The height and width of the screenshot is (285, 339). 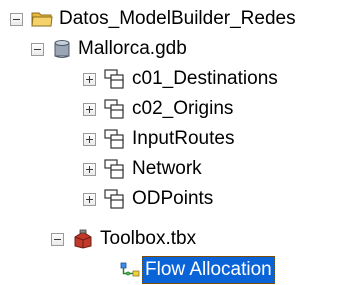 I want to click on model-icon, so click(x=130, y=270).